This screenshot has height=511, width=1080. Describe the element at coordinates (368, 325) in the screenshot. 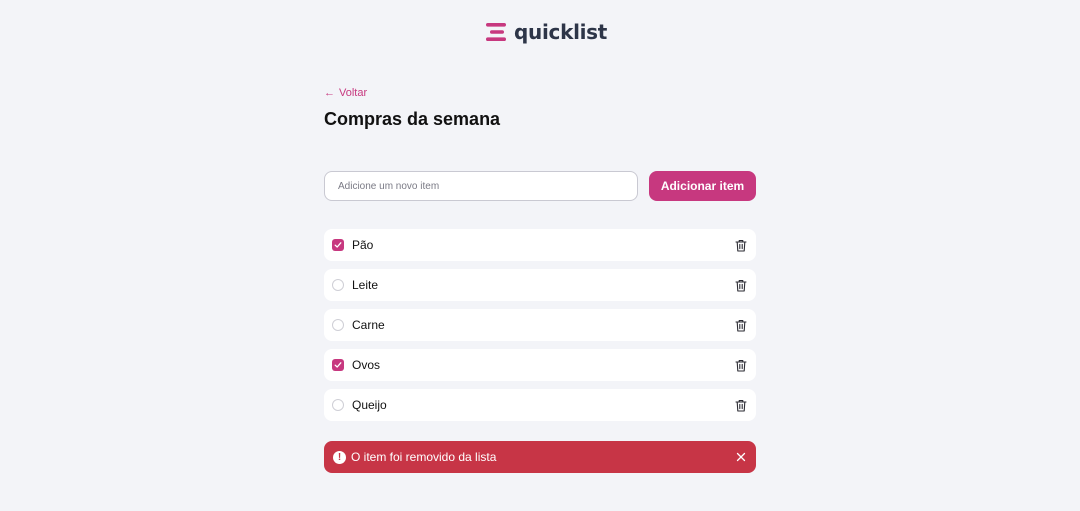

I see `item-label: Carne` at that location.